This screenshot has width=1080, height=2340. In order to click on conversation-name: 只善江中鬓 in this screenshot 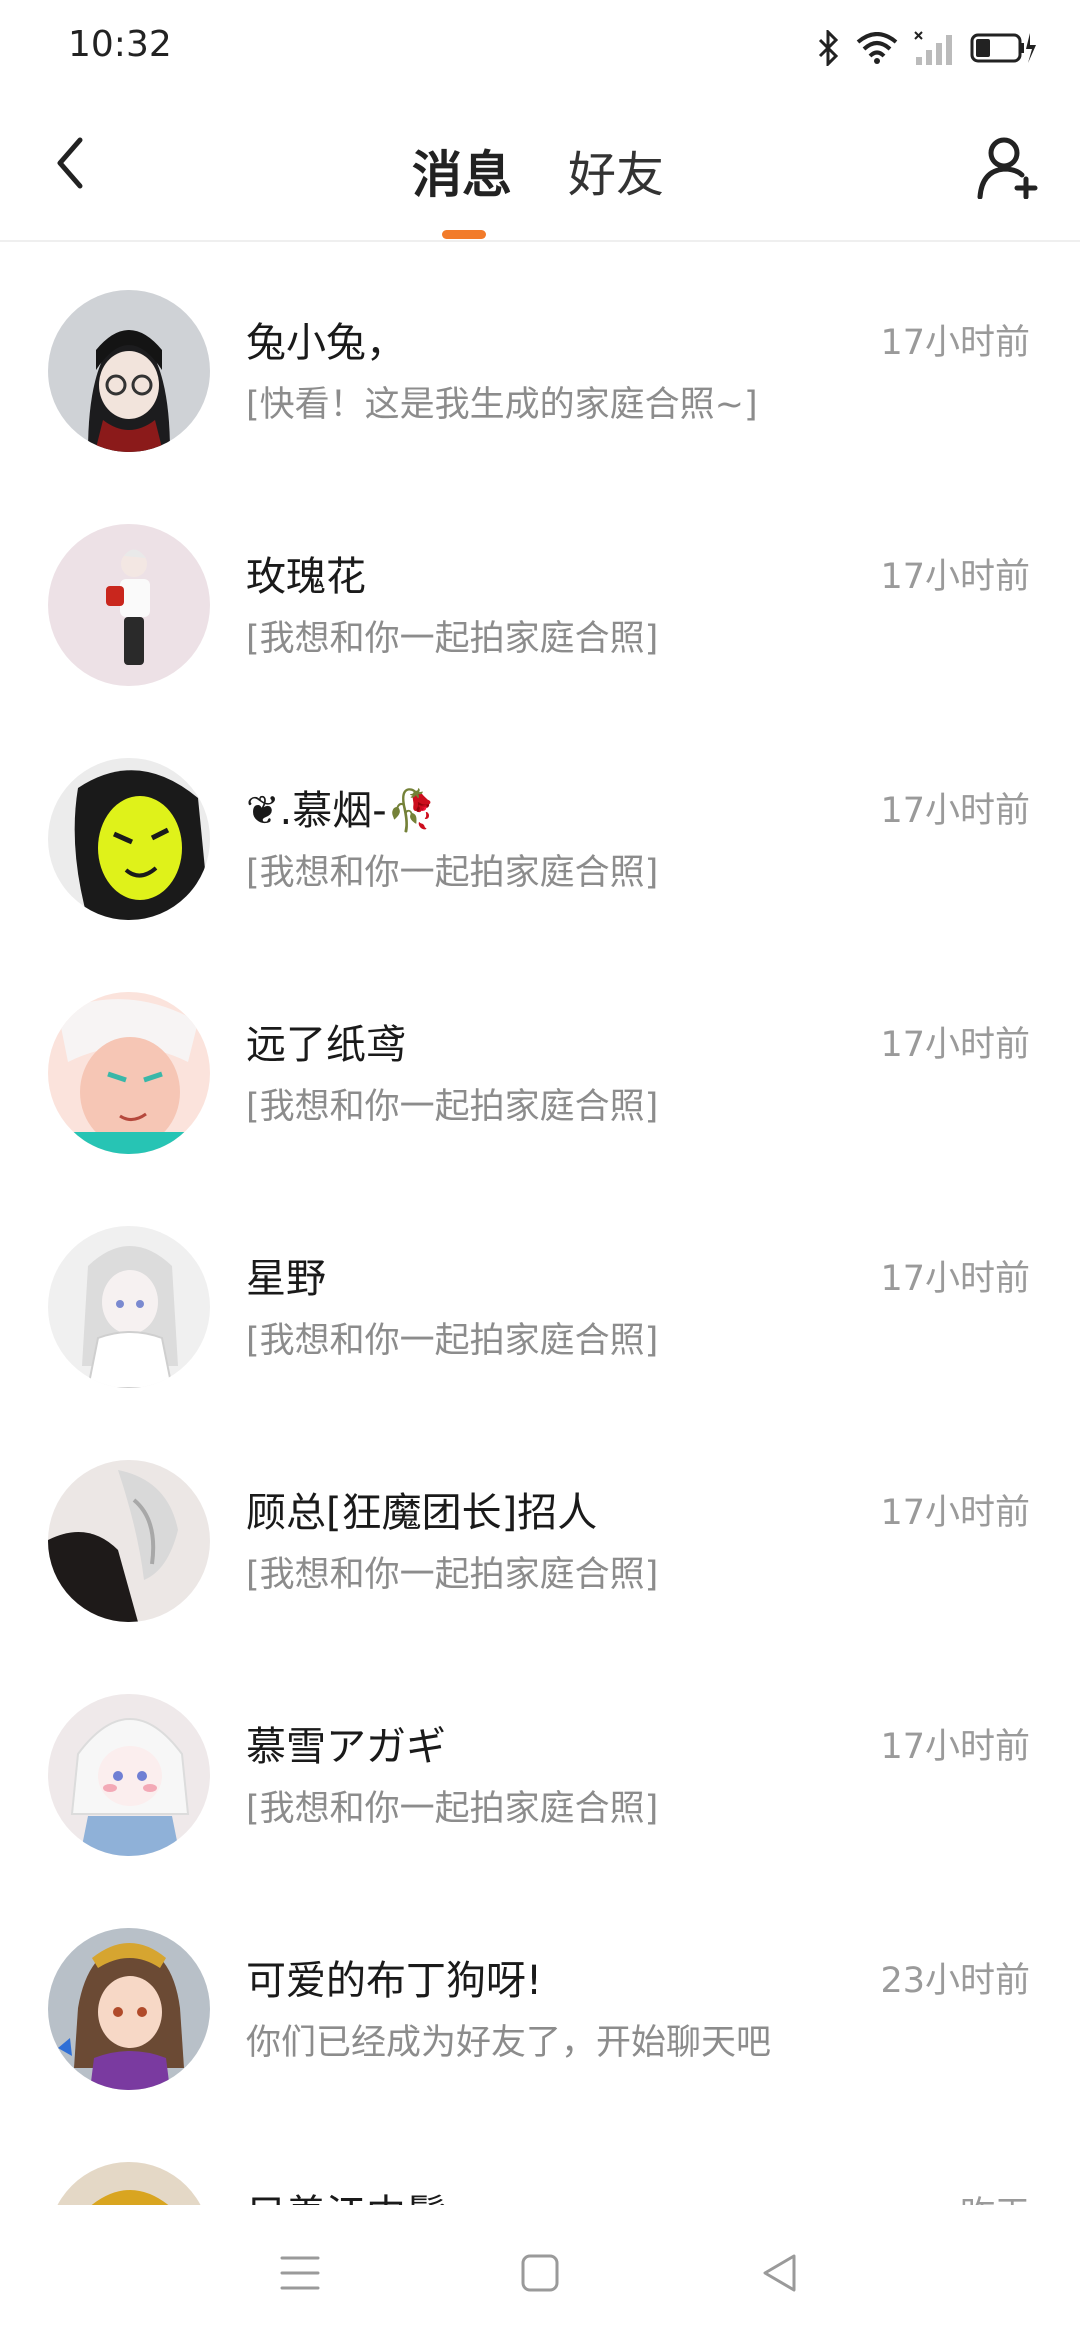, I will do `click(346, 2193)`.